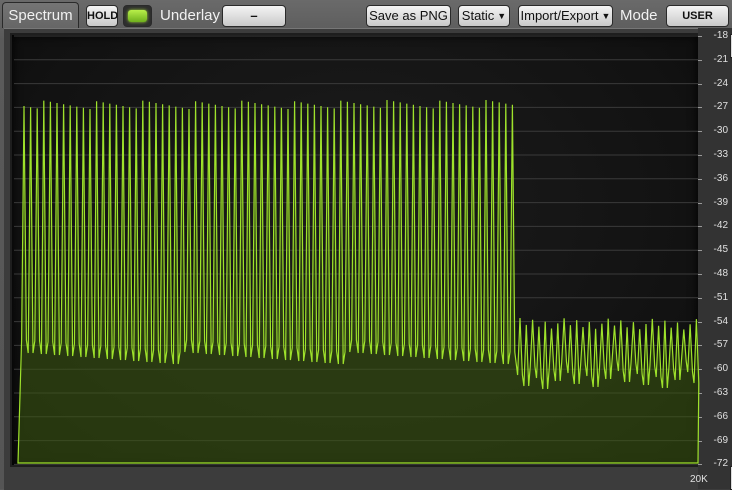 The image size is (732, 490). Describe the element at coordinates (720, 202) in the screenshot. I see `db-tick-label: -39` at that location.